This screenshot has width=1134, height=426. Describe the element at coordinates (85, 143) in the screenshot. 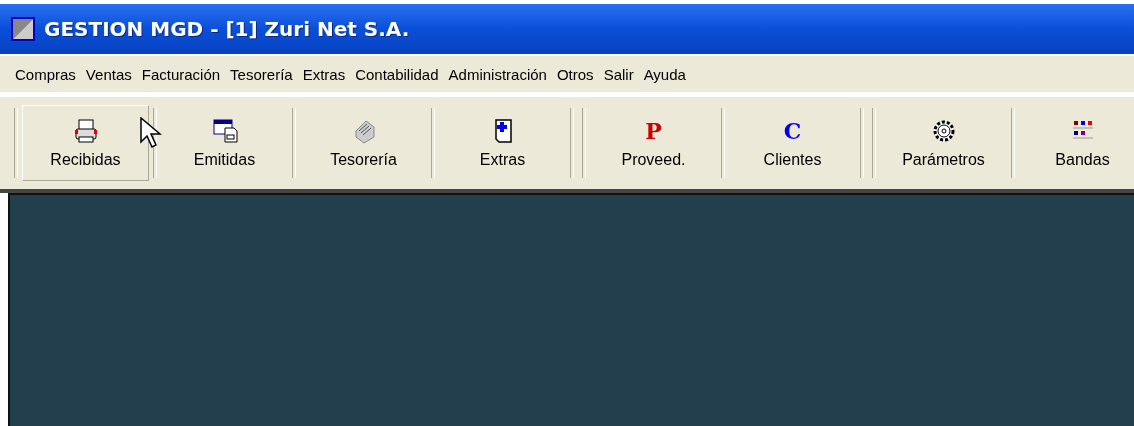

I see `toolbar-button: Recibidas` at that location.